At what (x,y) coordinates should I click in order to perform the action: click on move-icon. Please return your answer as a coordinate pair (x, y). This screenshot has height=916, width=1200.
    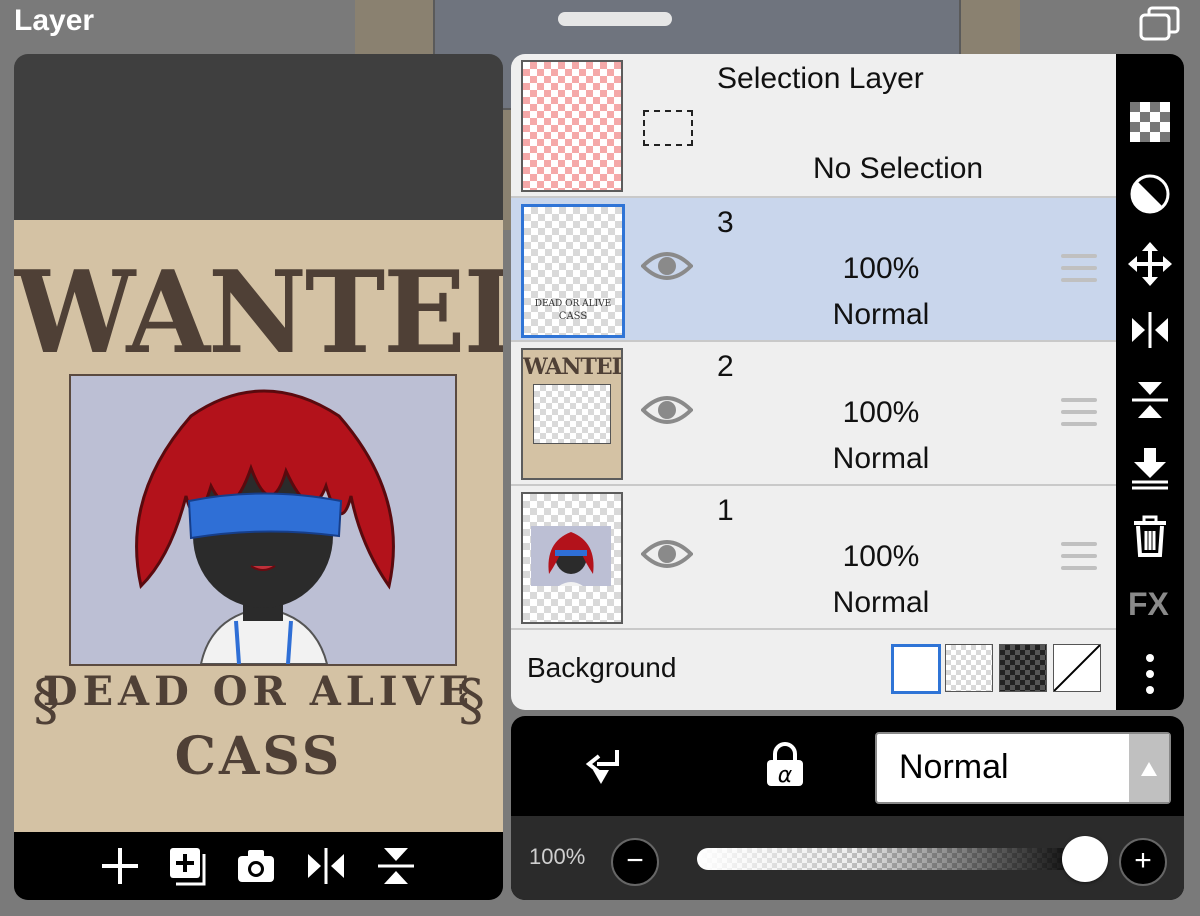
    Looking at the image, I should click on (1150, 264).